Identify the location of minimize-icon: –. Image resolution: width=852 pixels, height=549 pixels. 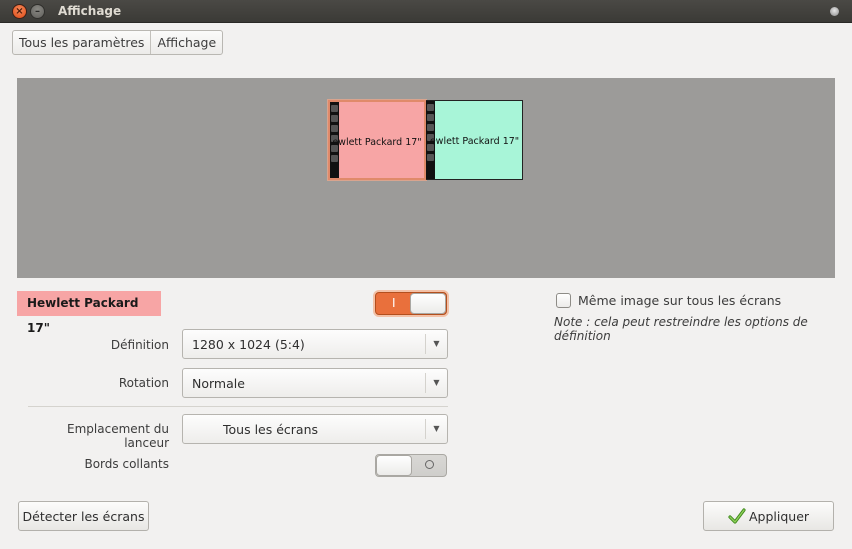
(37, 11).